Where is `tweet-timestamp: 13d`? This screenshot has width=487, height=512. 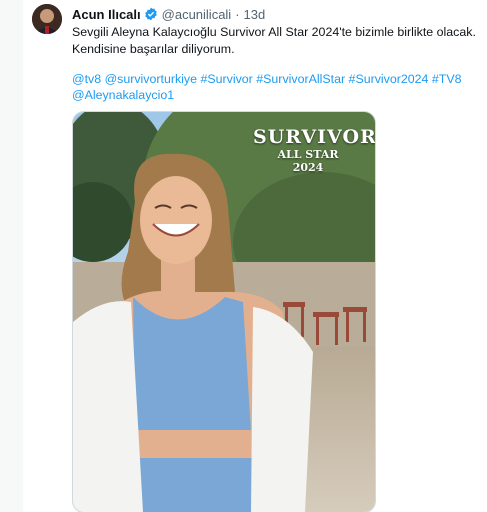 tweet-timestamp: 13d is located at coordinates (255, 14).